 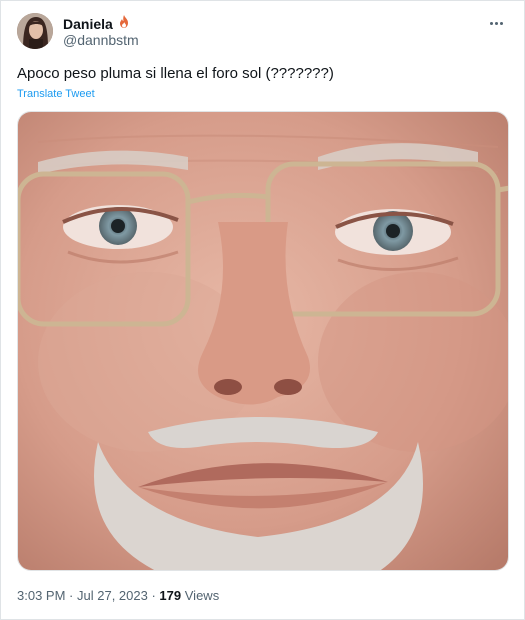 I want to click on views-count: 179, so click(x=170, y=595).